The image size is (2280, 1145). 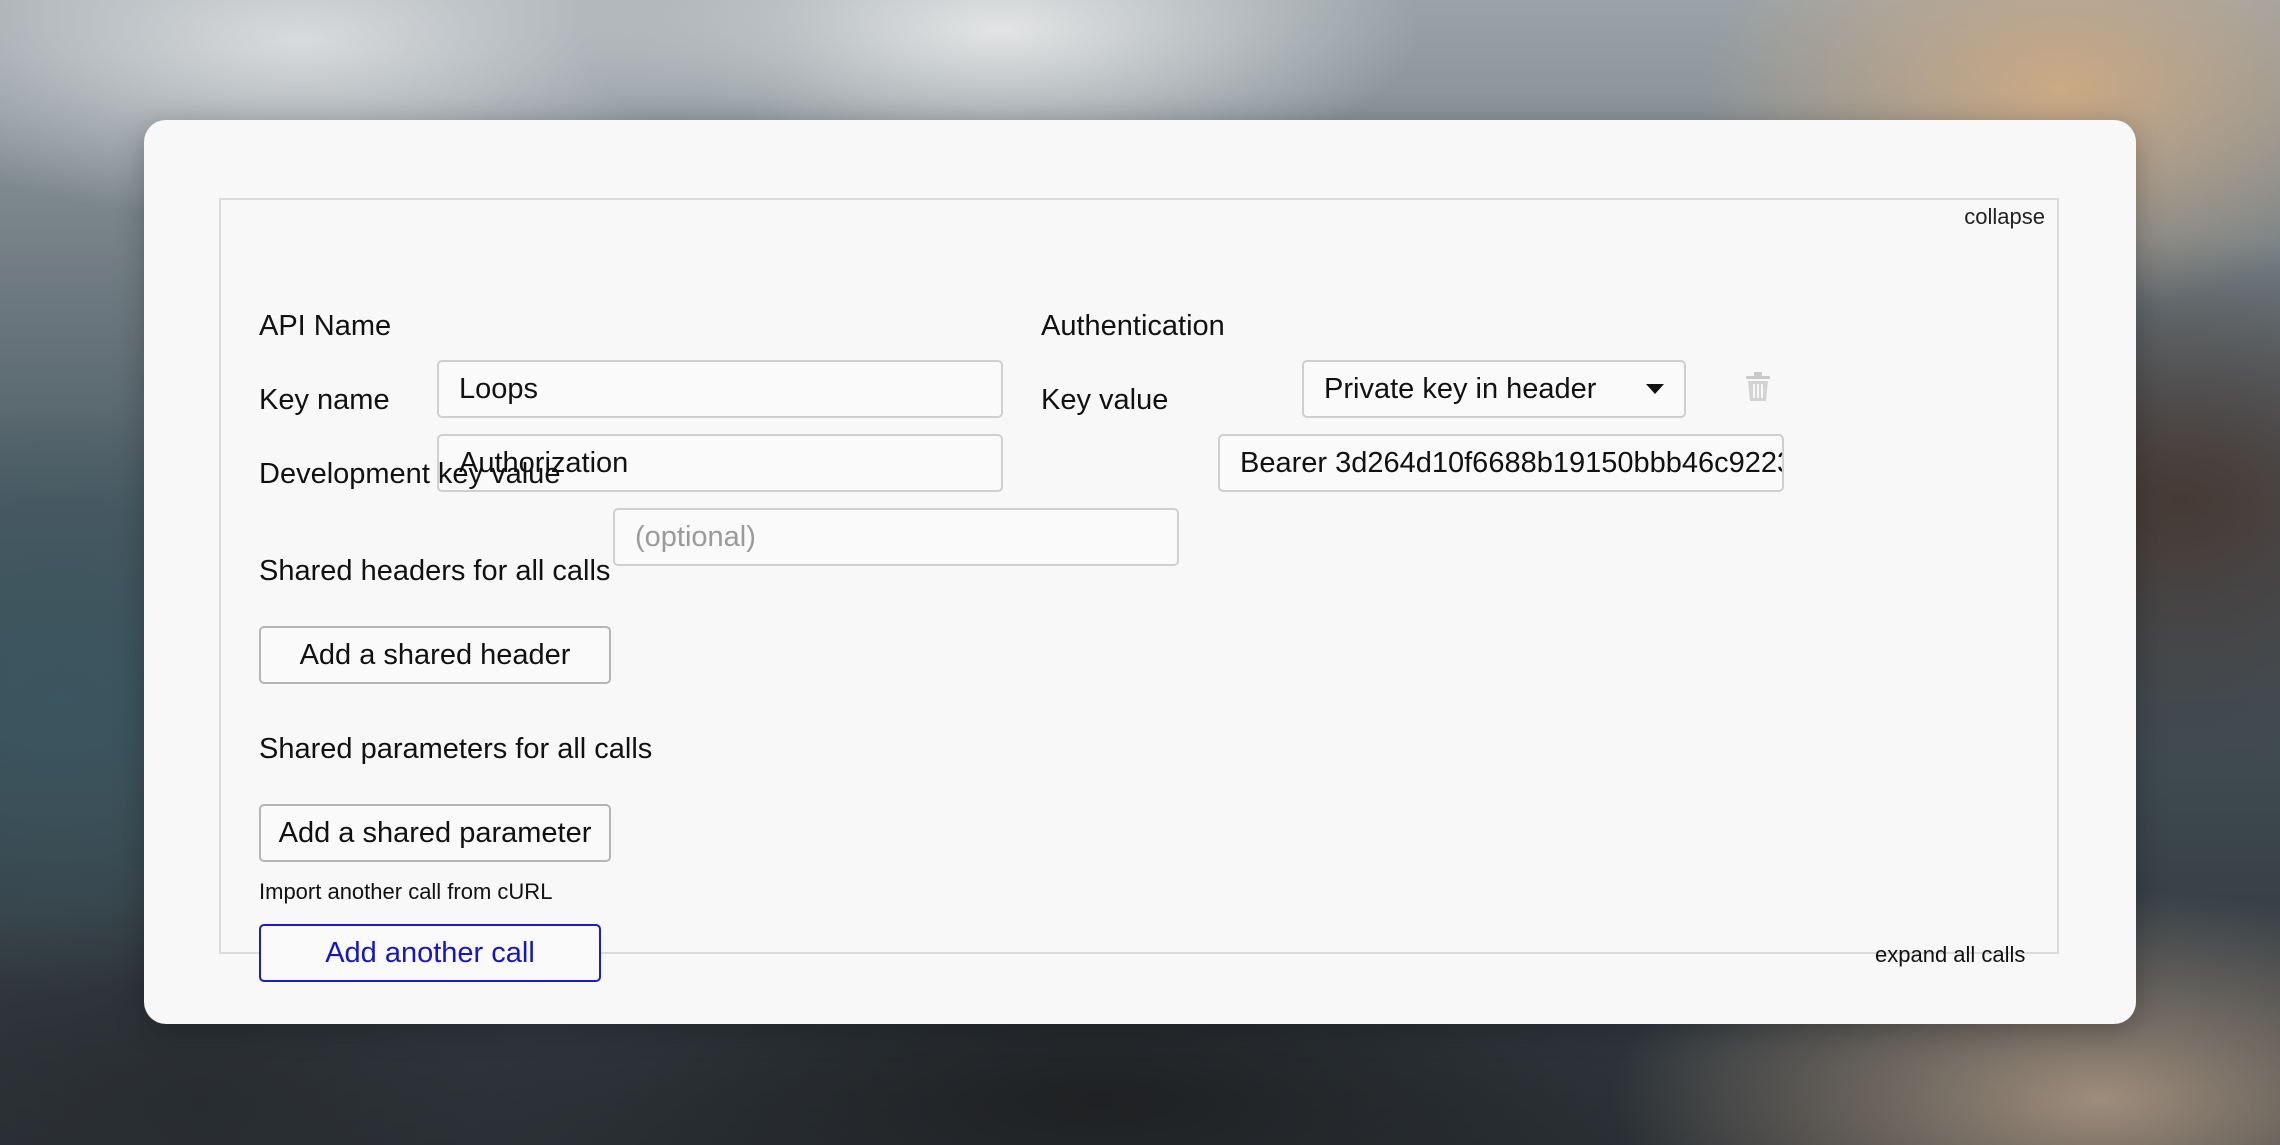 I want to click on api-name-label: API Name, so click(x=325, y=326).